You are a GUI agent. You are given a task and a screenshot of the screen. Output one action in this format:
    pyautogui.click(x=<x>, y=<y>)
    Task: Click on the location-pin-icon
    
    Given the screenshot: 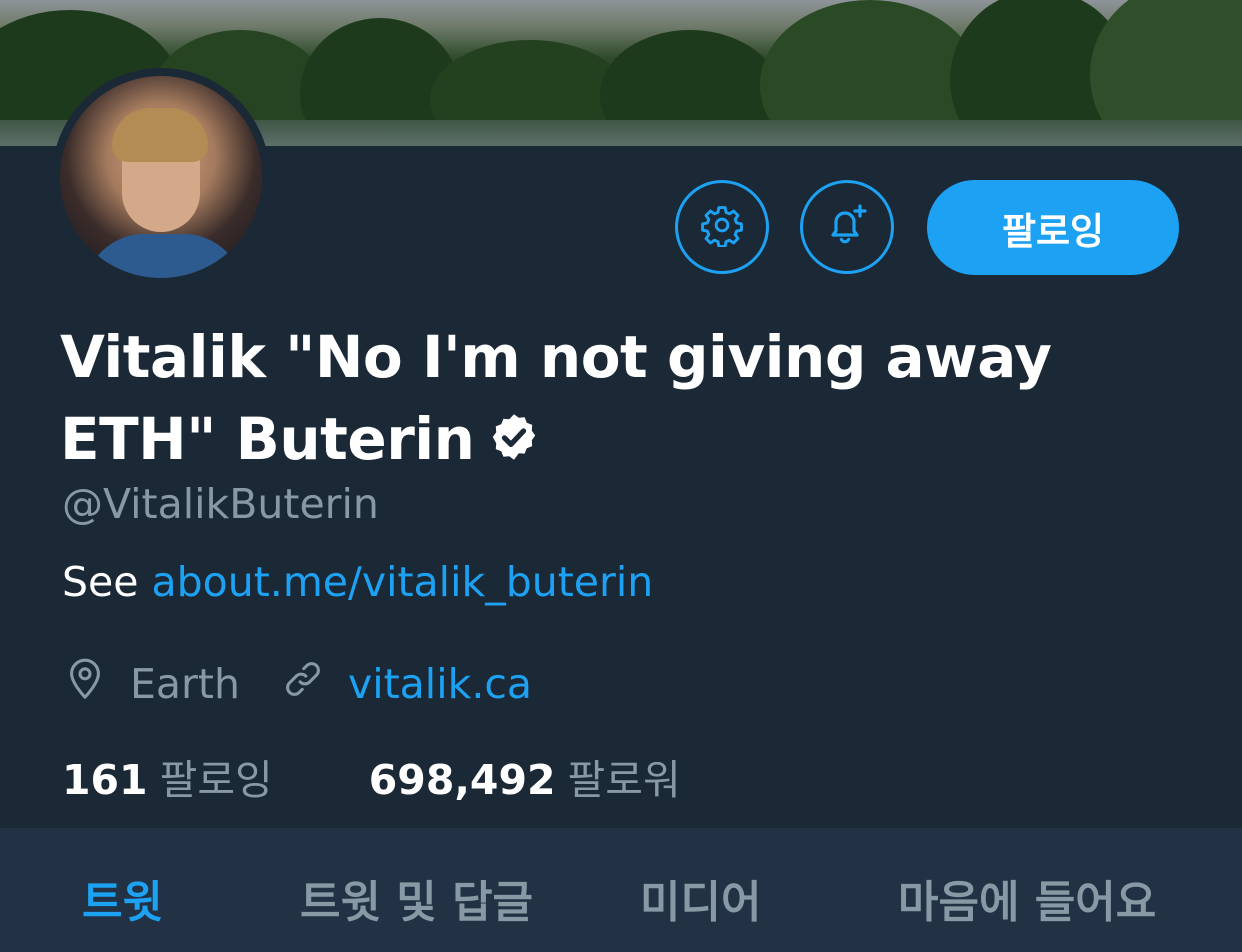 What is the action you would take?
    pyautogui.click(x=85, y=684)
    